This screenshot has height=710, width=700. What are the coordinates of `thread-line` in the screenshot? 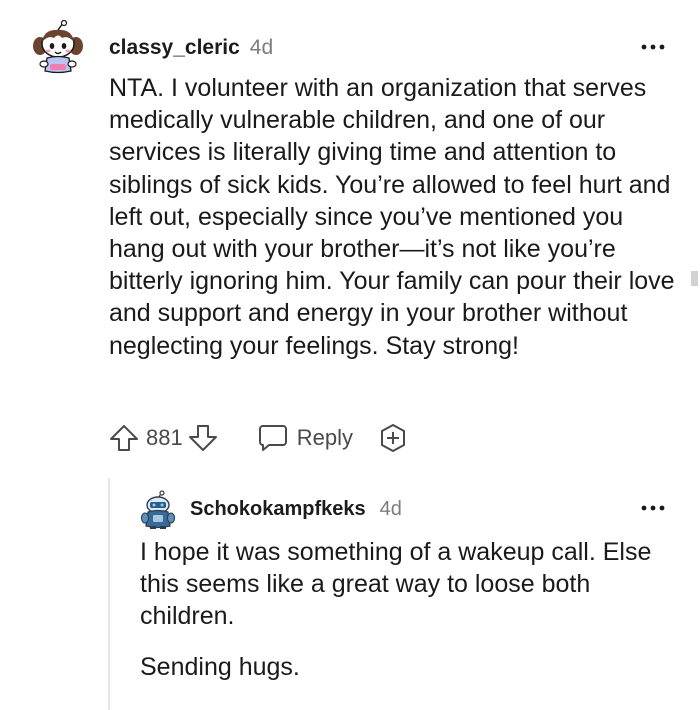 It's located at (109, 594).